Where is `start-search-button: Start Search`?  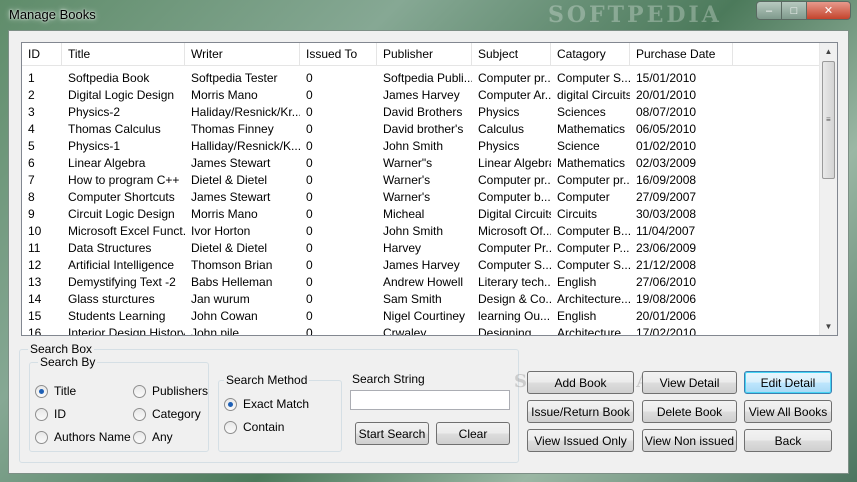
start-search-button: Start Search is located at coordinates (392, 433).